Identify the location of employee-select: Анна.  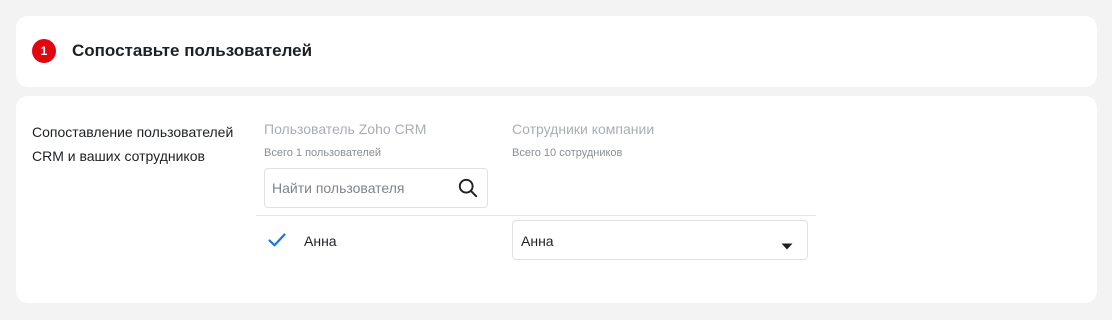
(660, 240).